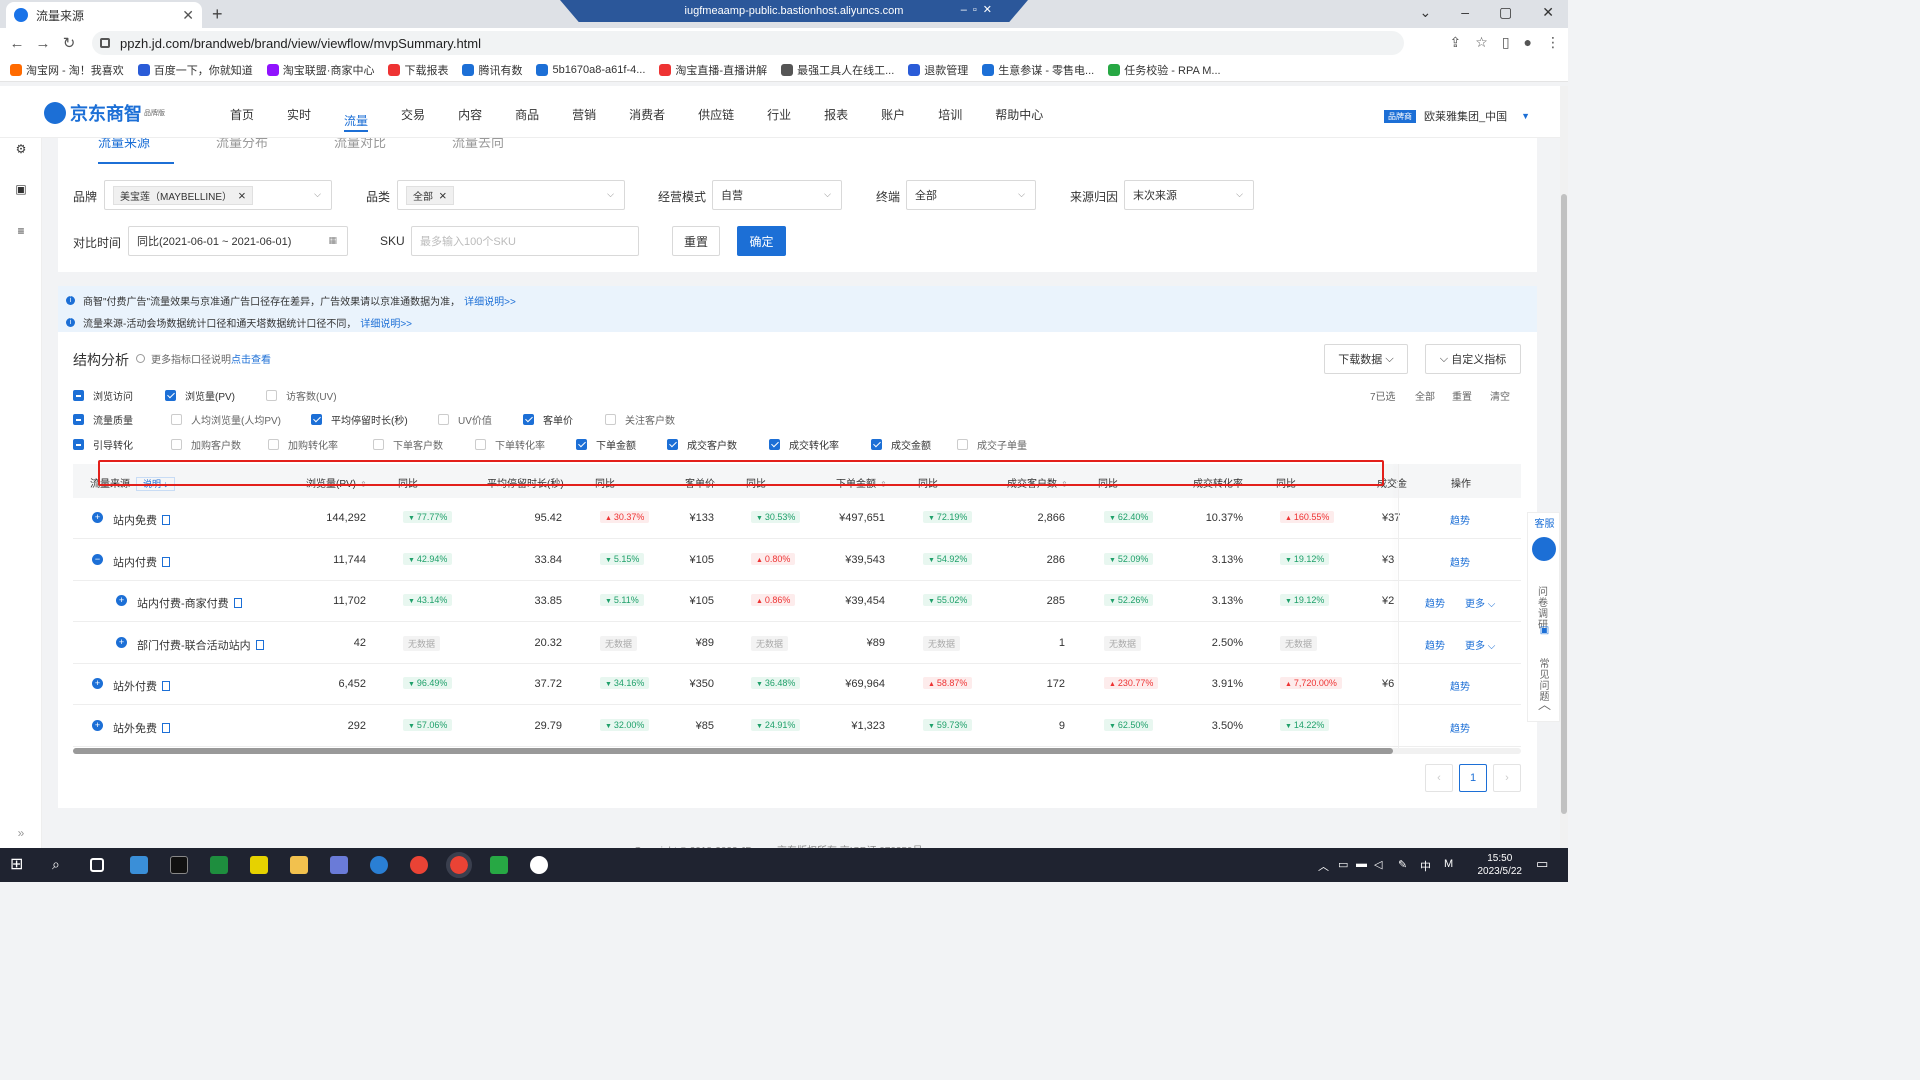  Describe the element at coordinates (103, 395) in the screenshot. I see `metric-group-checkbox: 浏览访问` at that location.